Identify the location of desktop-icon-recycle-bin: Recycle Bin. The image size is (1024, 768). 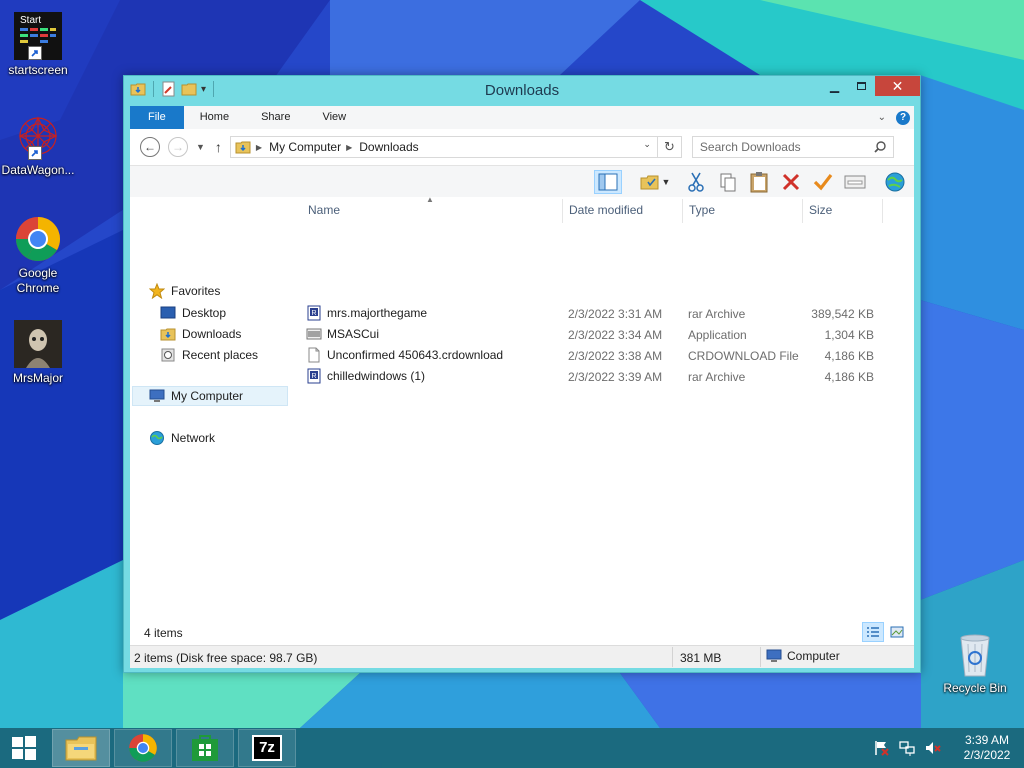
(975, 663).